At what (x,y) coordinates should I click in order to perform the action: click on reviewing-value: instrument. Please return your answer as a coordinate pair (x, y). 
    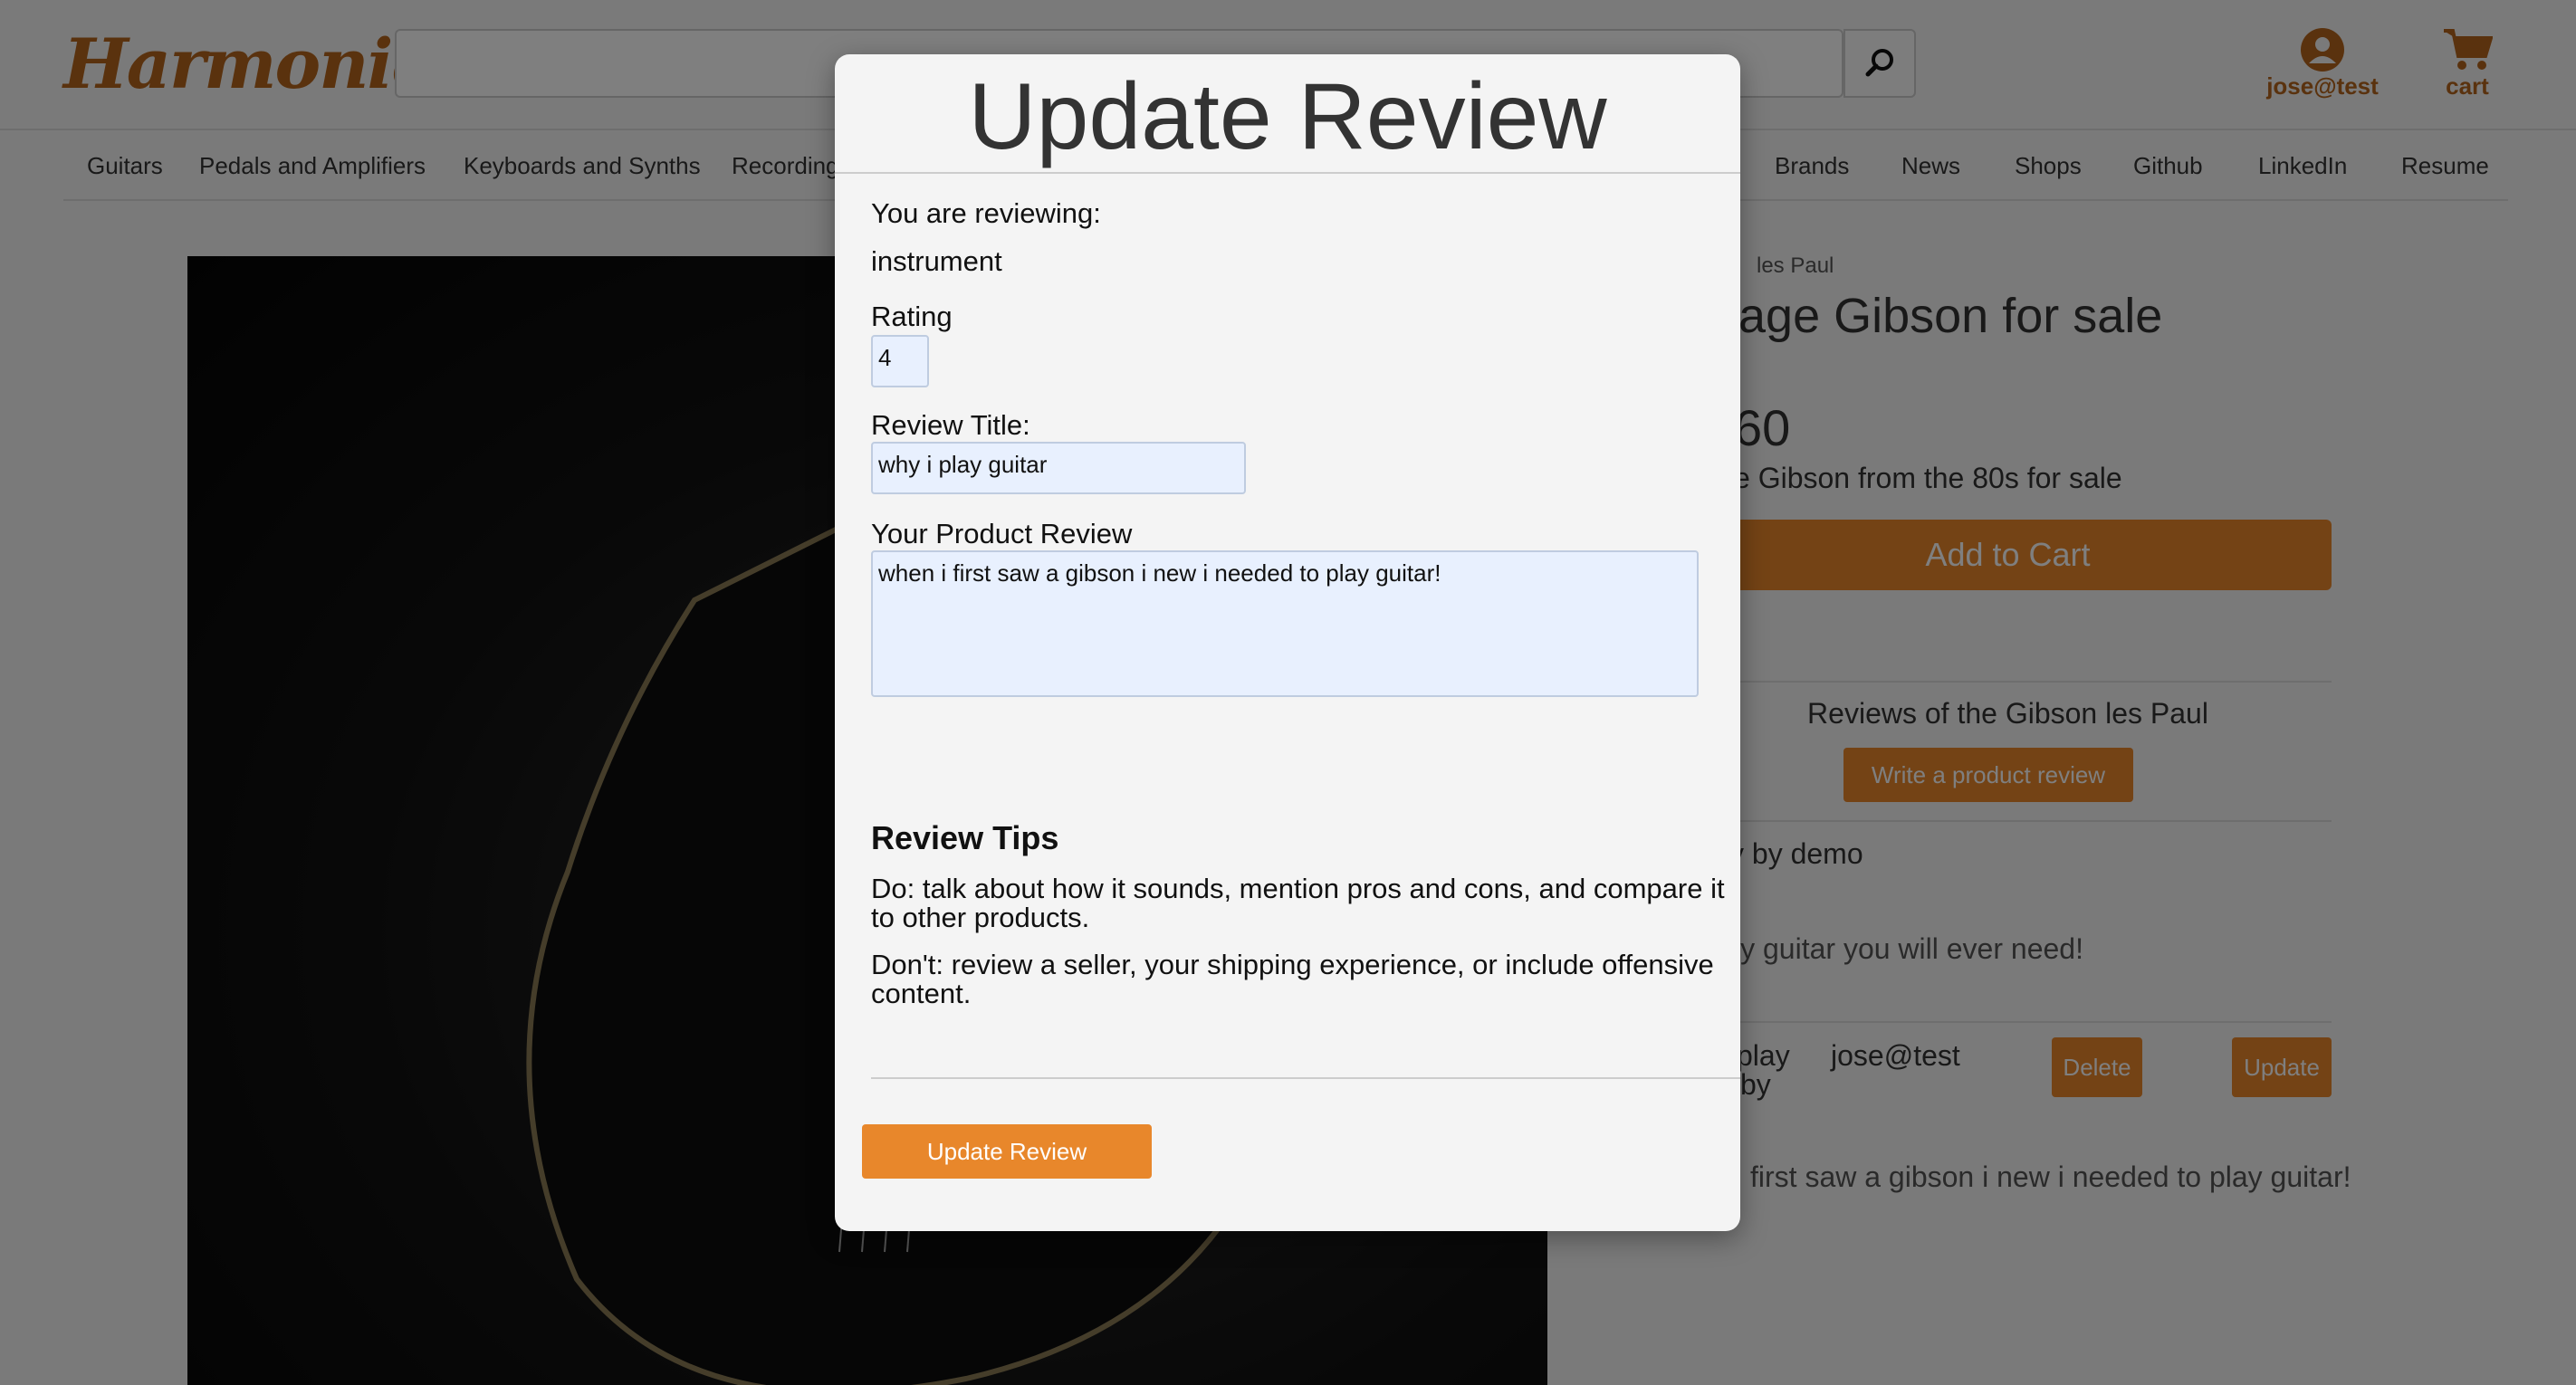
    Looking at the image, I should click on (936, 261).